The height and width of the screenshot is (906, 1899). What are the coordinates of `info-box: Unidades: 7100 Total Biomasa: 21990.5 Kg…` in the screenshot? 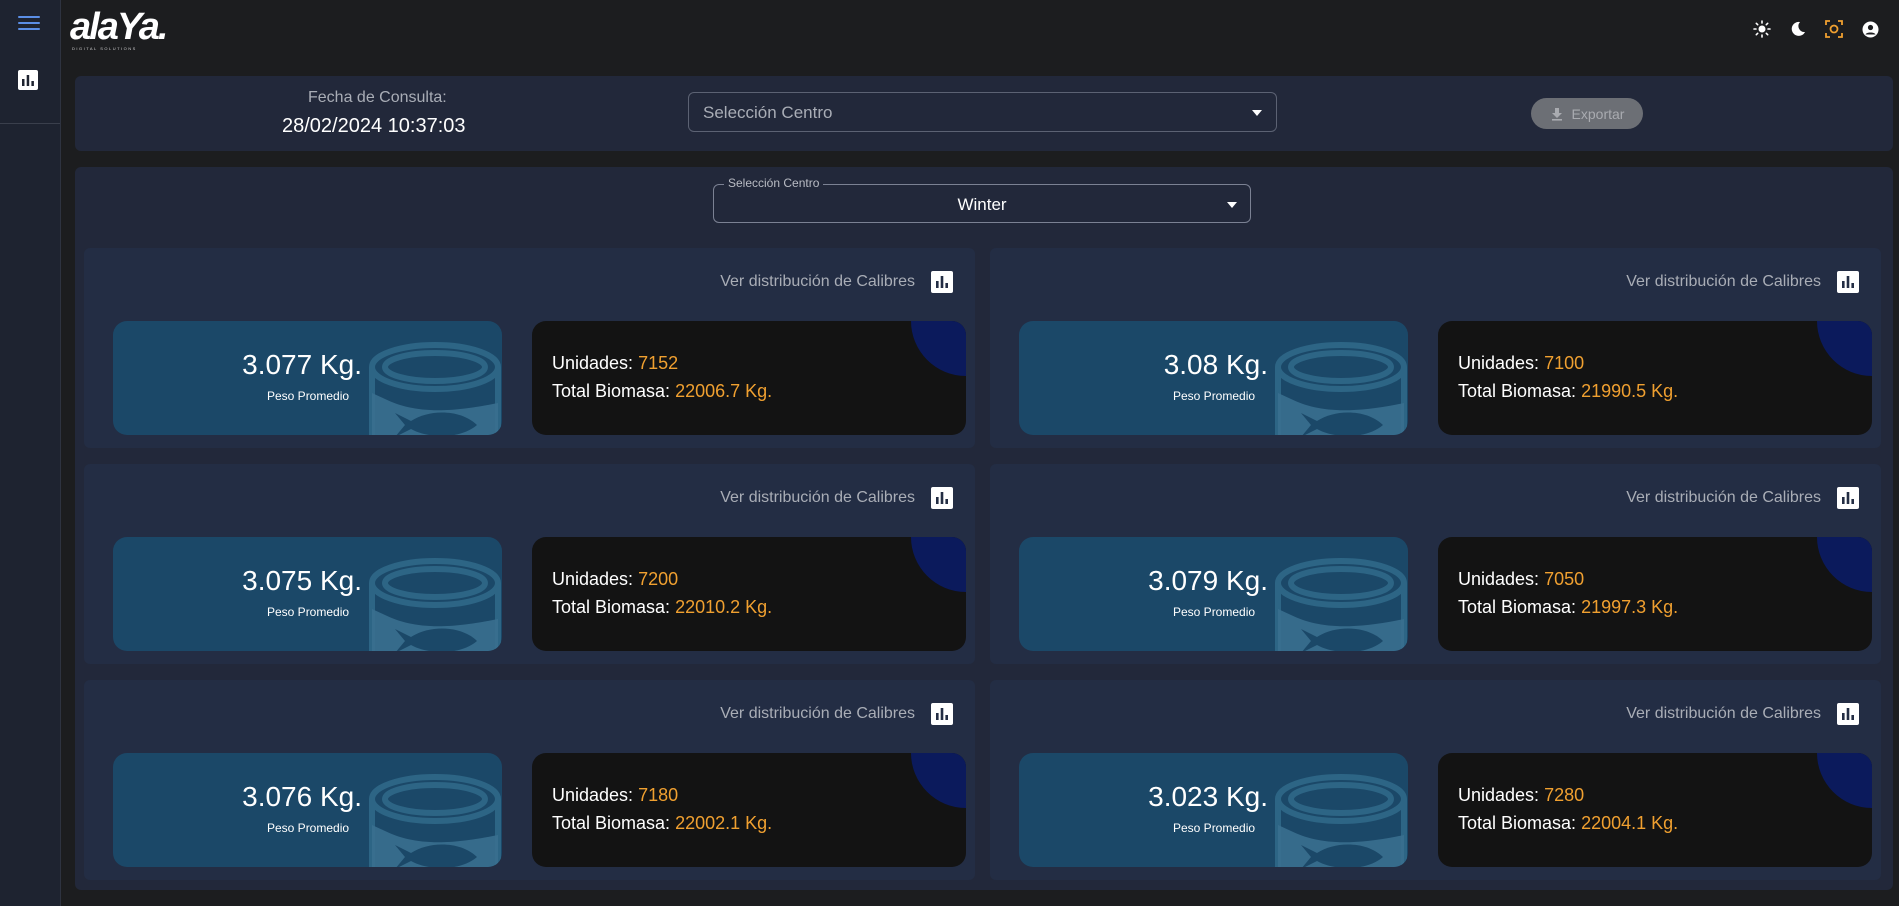 It's located at (1655, 378).